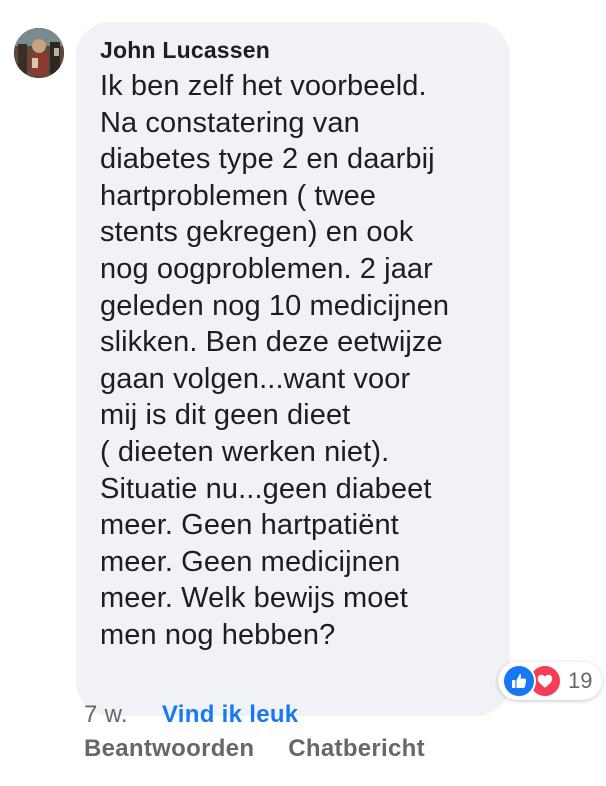 The height and width of the screenshot is (786, 606). Describe the element at coordinates (356, 749) in the screenshot. I see `chat-button: Chatbericht` at that location.